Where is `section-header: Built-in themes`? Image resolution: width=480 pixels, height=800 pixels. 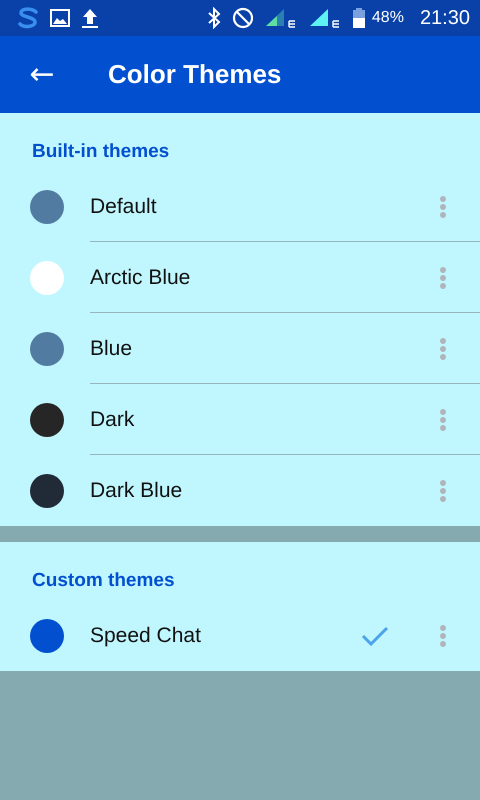 section-header: Built-in themes is located at coordinates (100, 152).